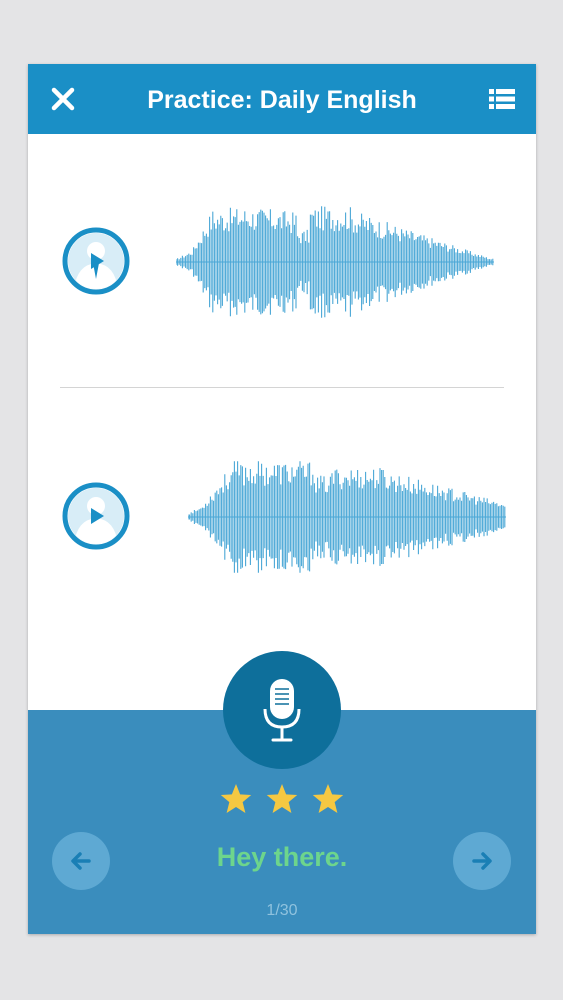  Describe the element at coordinates (282, 910) in the screenshot. I see `progress-counter: 1/30` at that location.